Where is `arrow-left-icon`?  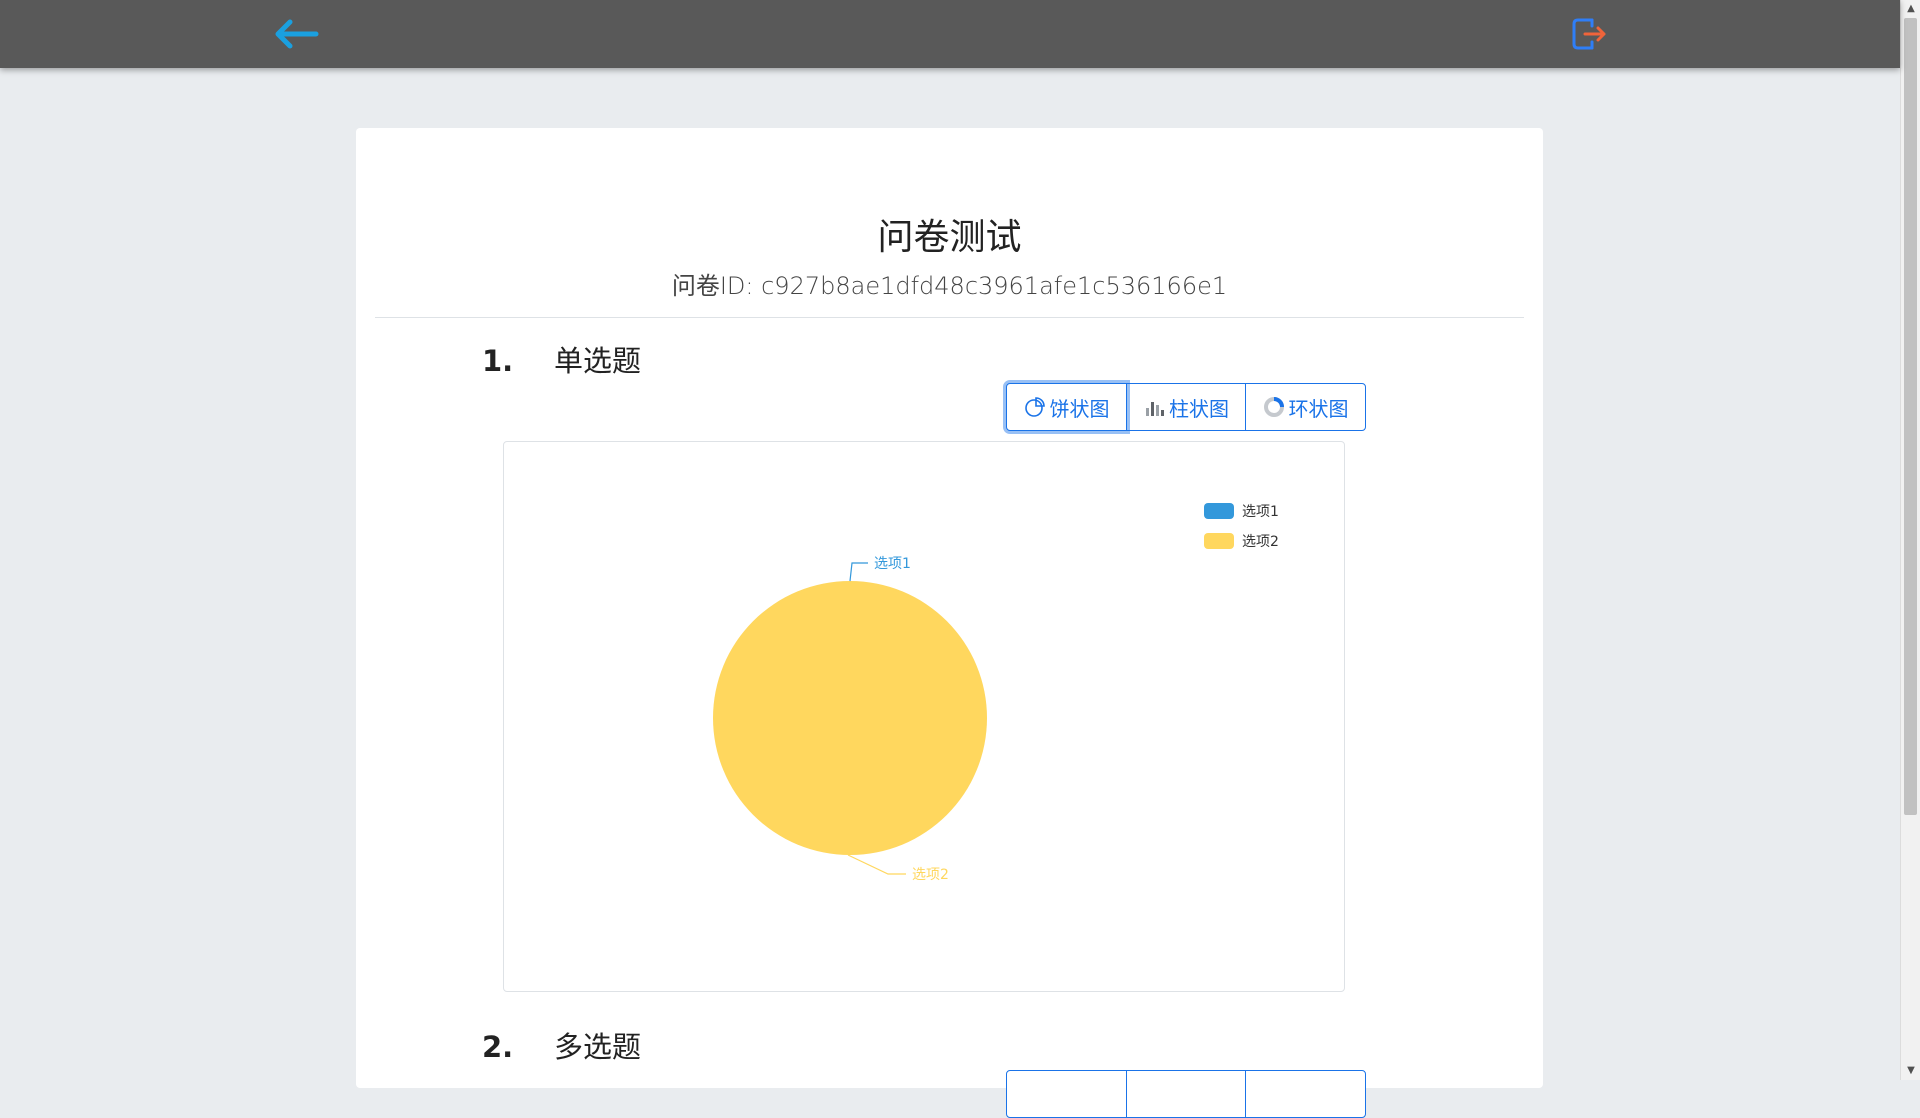
arrow-left-icon is located at coordinates (297, 34).